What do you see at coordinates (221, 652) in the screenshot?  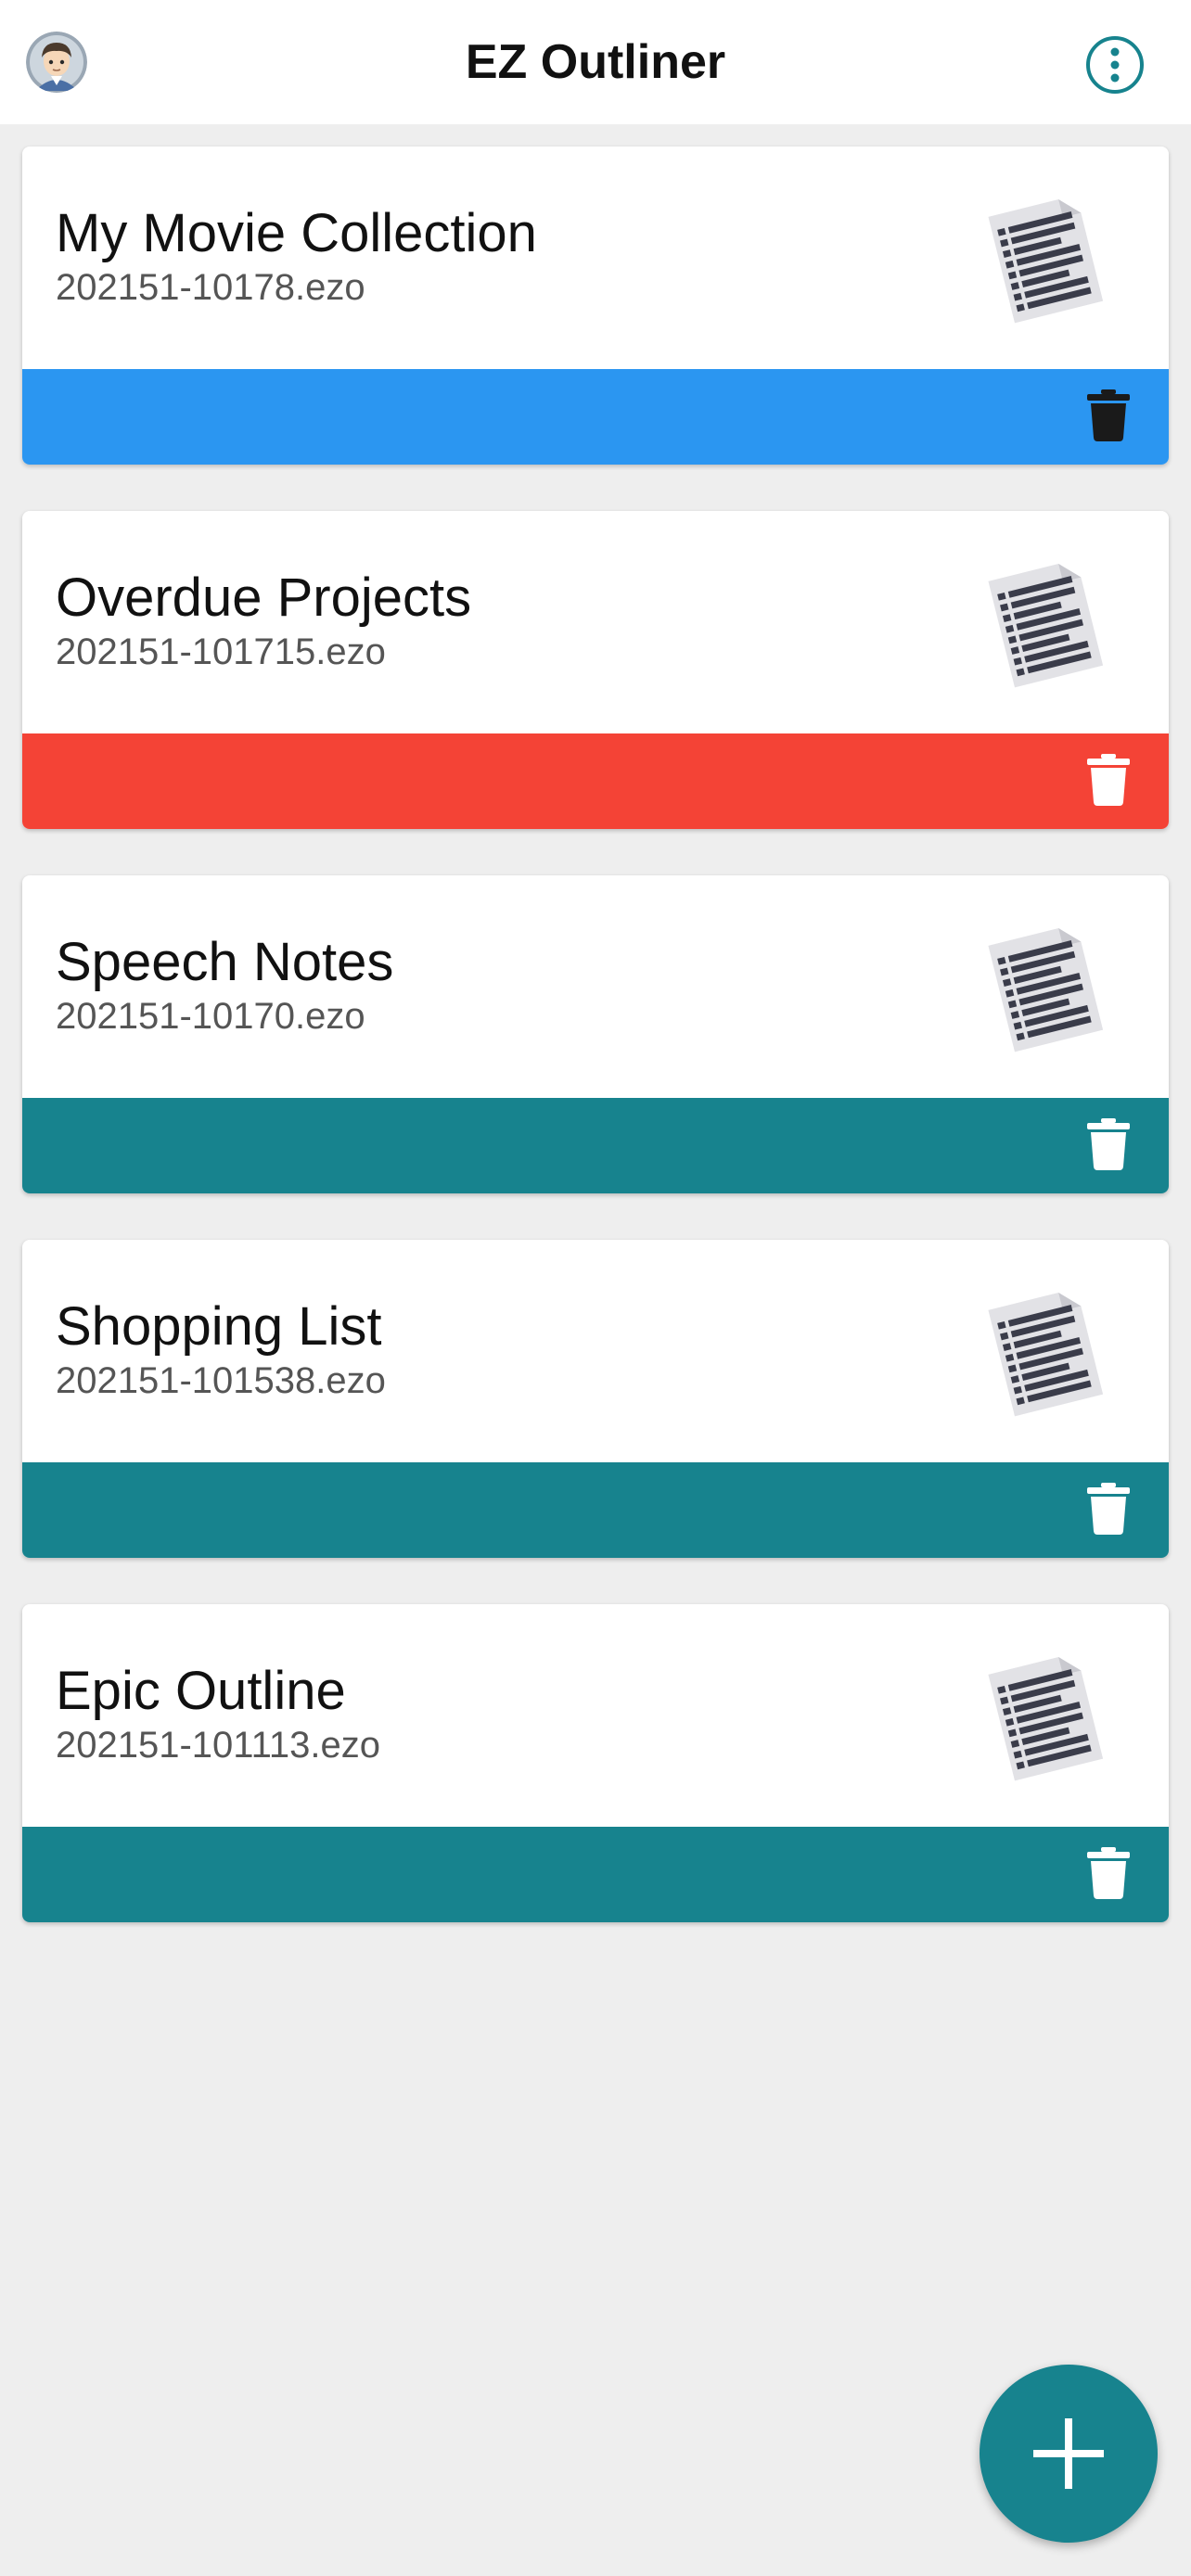 I see `outline-filename: 202151-101715.ezo` at bounding box center [221, 652].